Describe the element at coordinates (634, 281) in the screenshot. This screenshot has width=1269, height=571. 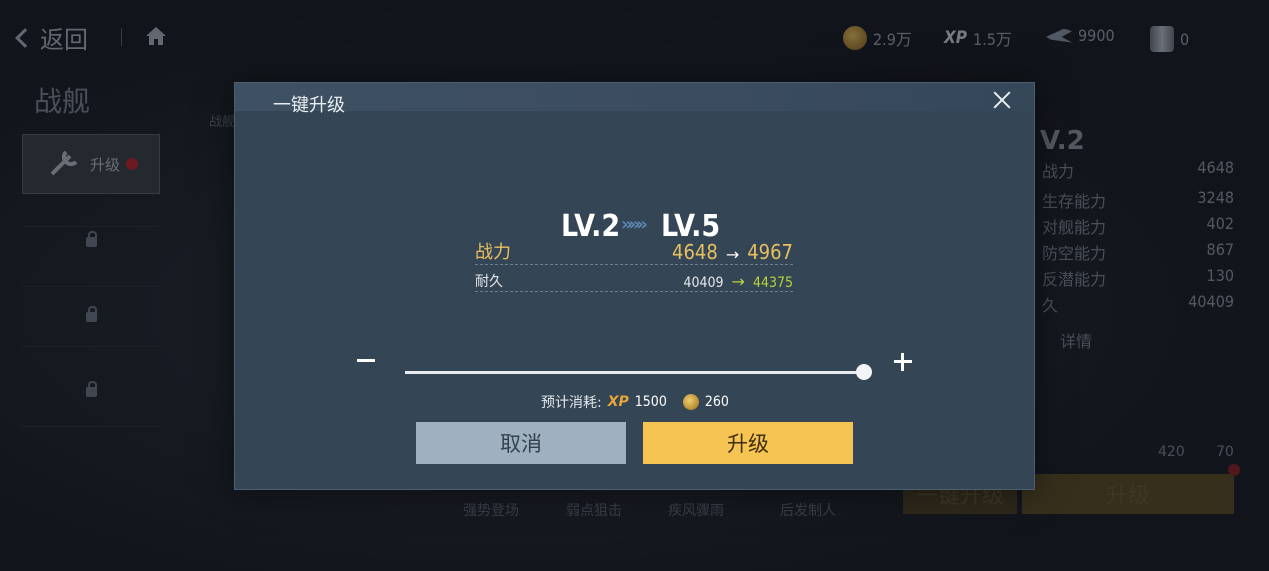
I see `durability-row: 耐久 40409 → 44375` at that location.